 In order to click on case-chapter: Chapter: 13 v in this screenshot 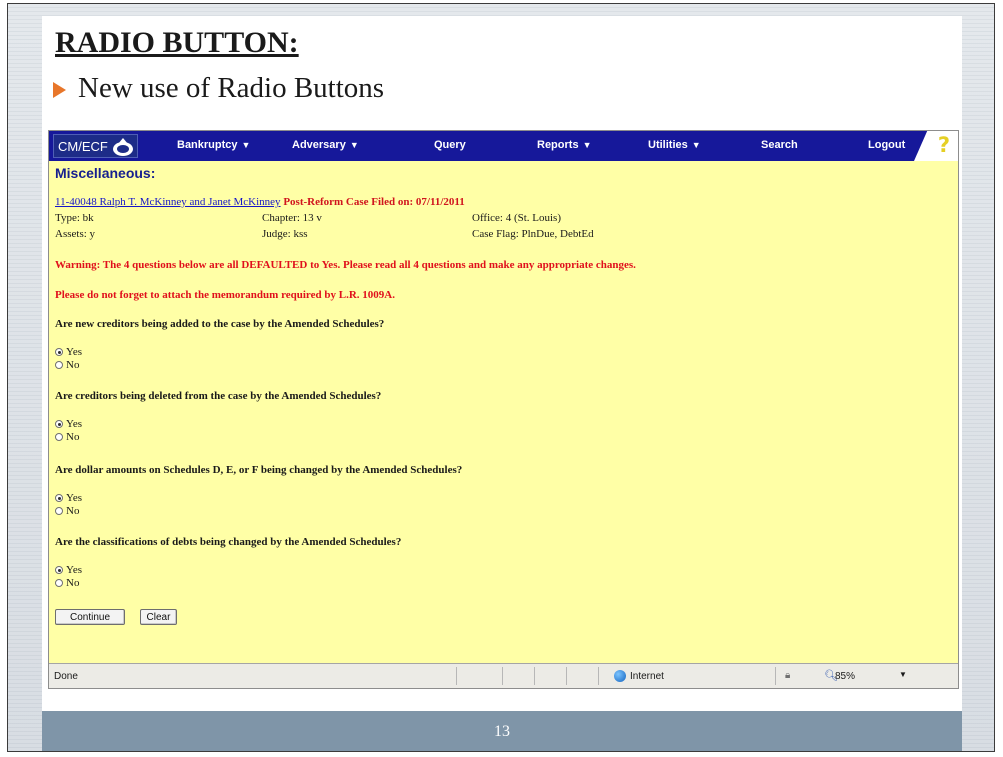, I will do `click(292, 218)`.